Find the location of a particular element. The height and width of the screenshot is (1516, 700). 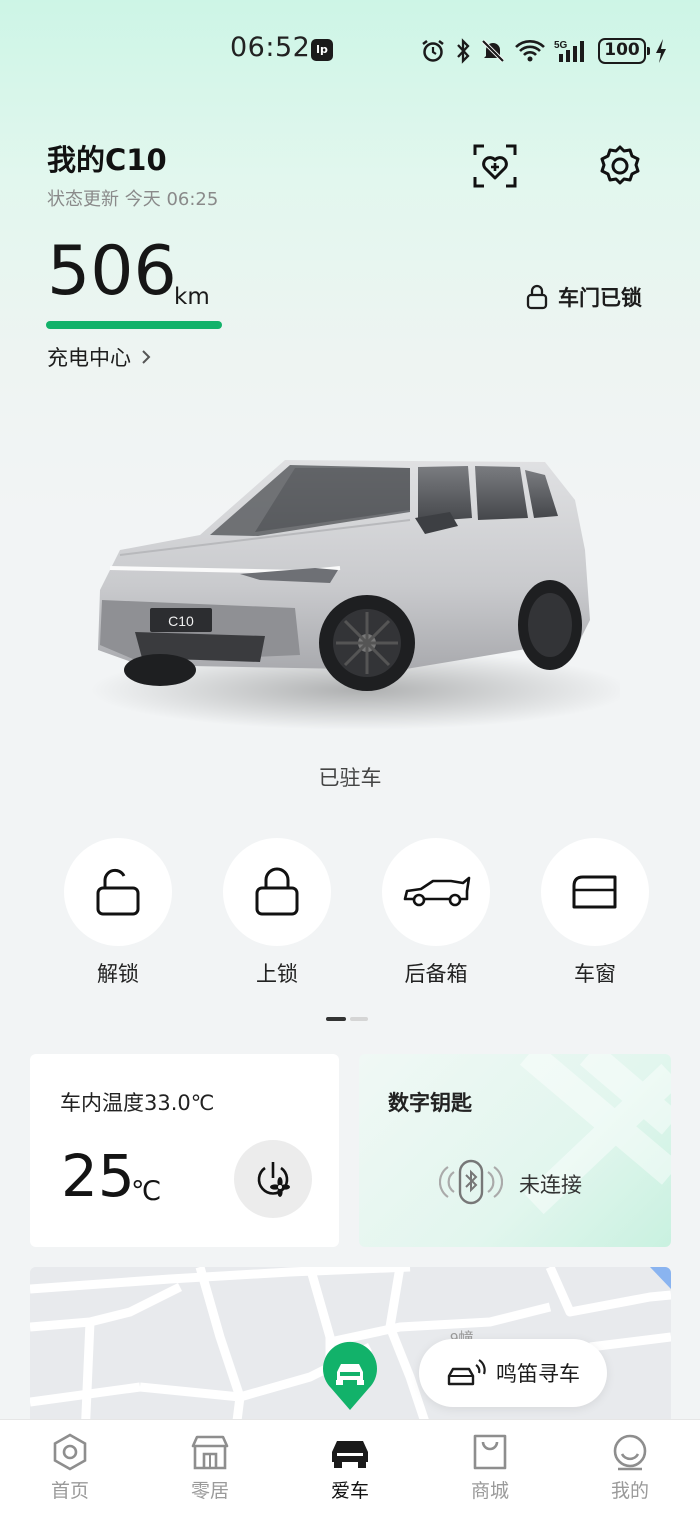

climate-card: 车内温度33.0℃ 25 ℃ is located at coordinates (184, 1150).